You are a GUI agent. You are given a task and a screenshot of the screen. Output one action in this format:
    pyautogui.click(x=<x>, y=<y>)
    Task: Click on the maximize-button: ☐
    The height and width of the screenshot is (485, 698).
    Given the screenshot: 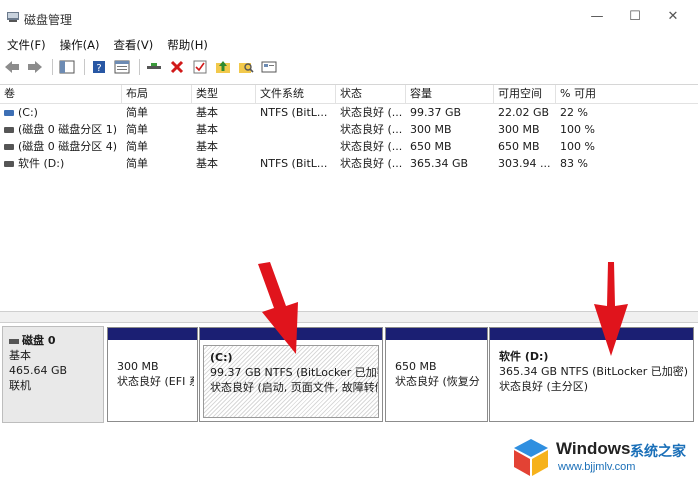 What is the action you would take?
    pyautogui.click(x=635, y=17)
    